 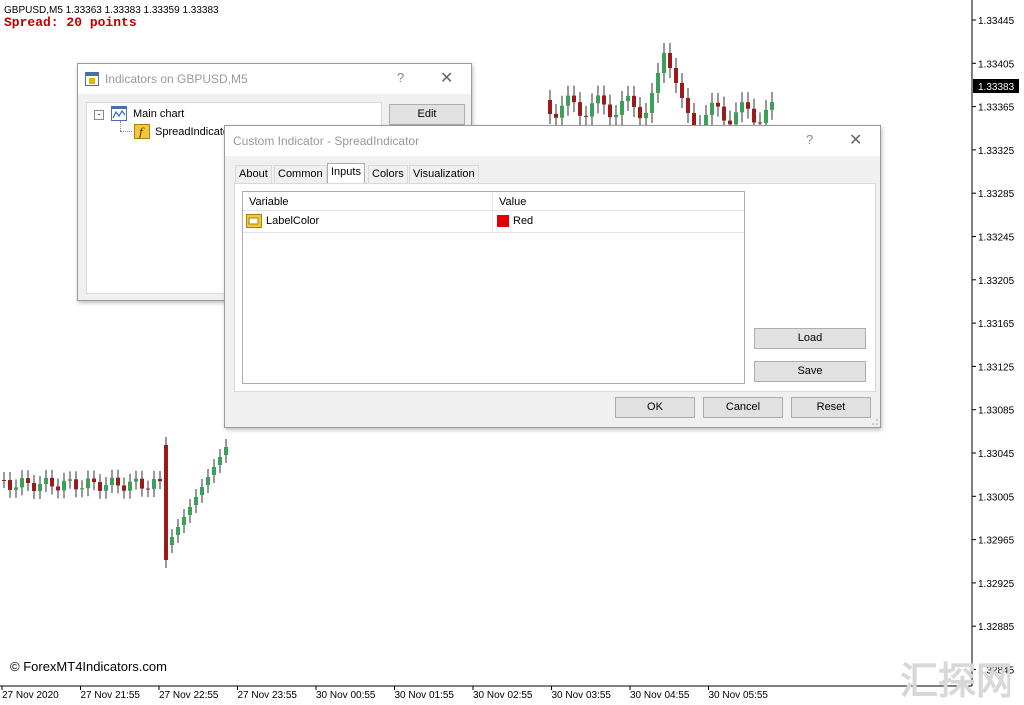 I want to click on spread-label: Spread: 20 points, so click(x=70, y=22).